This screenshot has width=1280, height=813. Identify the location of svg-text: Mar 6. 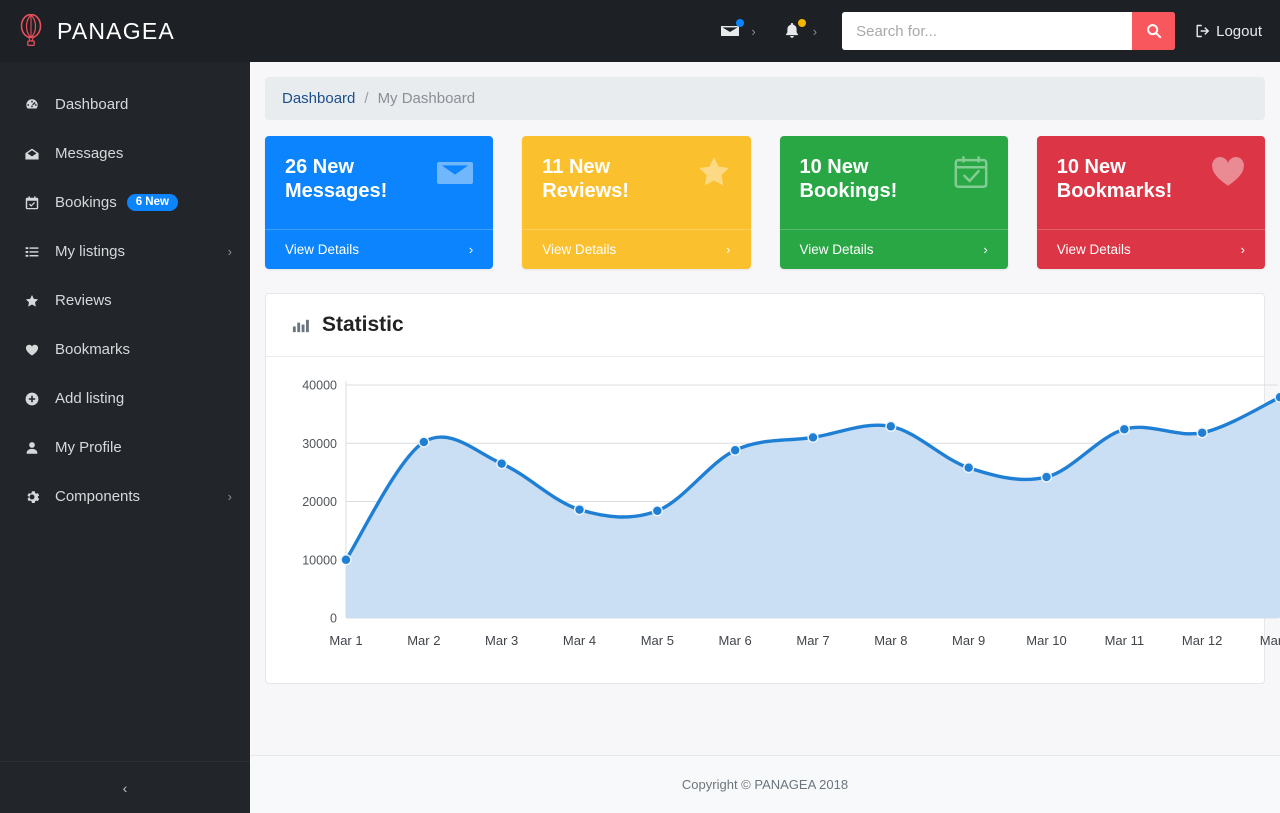
(735, 640).